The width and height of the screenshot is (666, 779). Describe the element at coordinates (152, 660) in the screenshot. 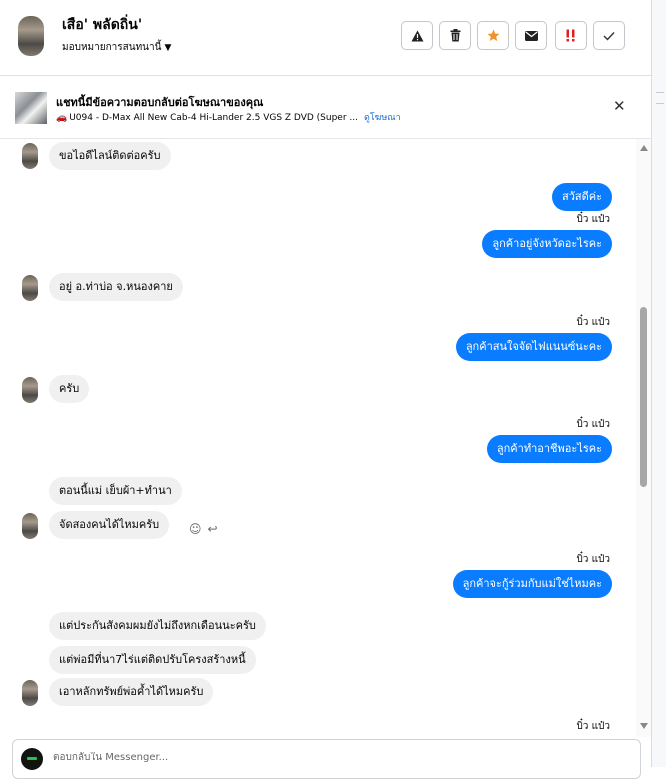

I see `incoming-message: แต่พ่อมีที่นา7ไร่แต่ติดปรับโครงสร้างหนี้` at that location.